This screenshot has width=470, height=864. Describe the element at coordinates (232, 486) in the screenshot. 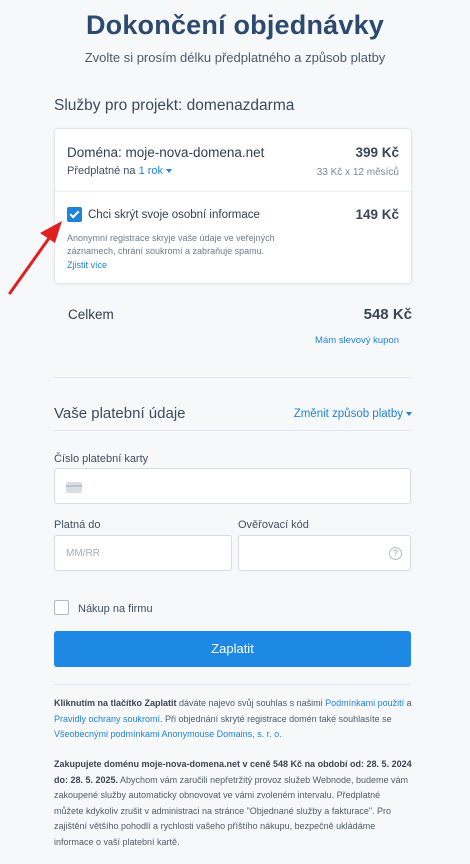

I see `card-number-input` at that location.